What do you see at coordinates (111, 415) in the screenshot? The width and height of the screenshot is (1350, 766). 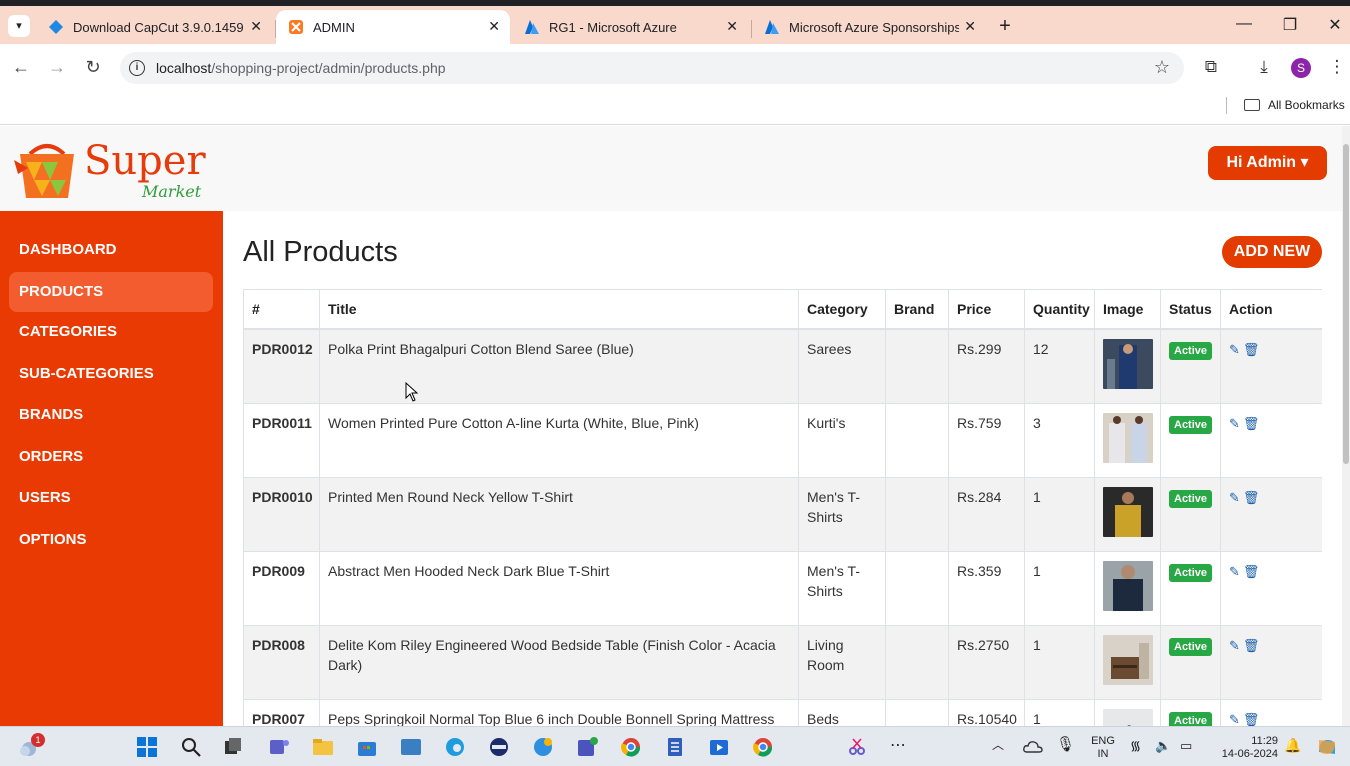 I see `sidebar-item-brands: BRANDS` at bounding box center [111, 415].